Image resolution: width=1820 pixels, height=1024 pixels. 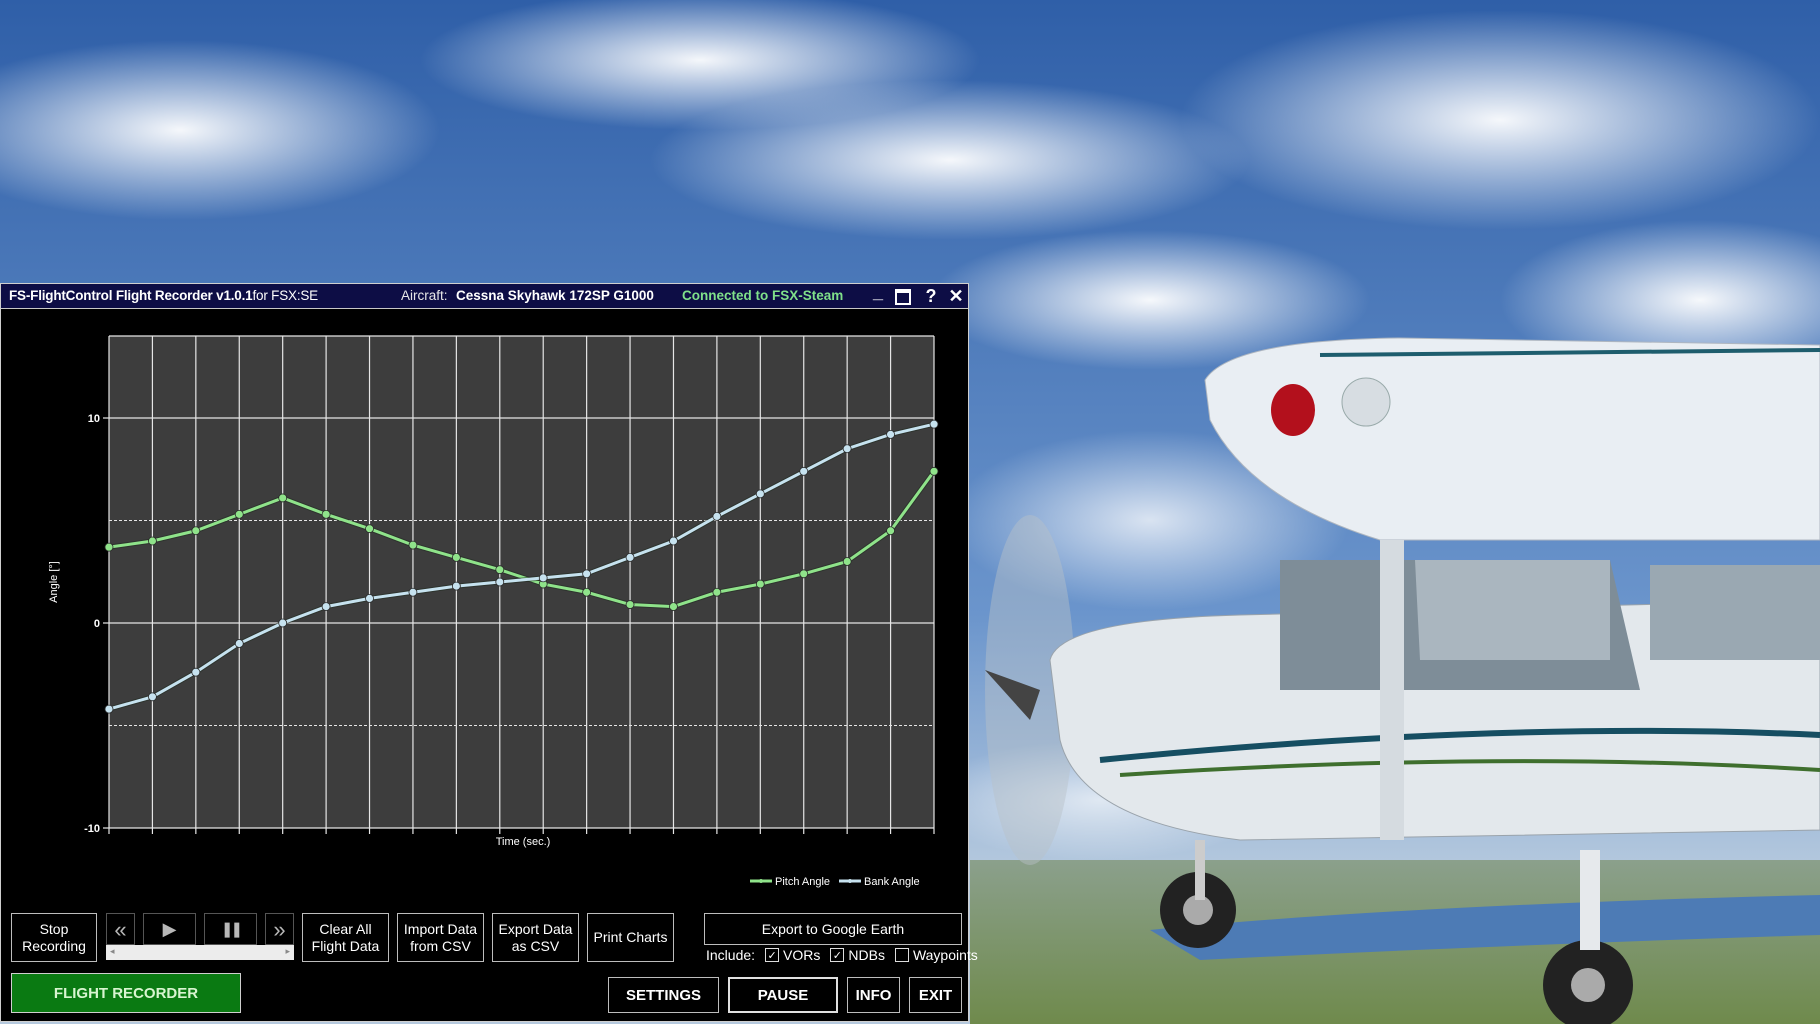 I want to click on exit-button: EXIT, so click(x=935, y=995).